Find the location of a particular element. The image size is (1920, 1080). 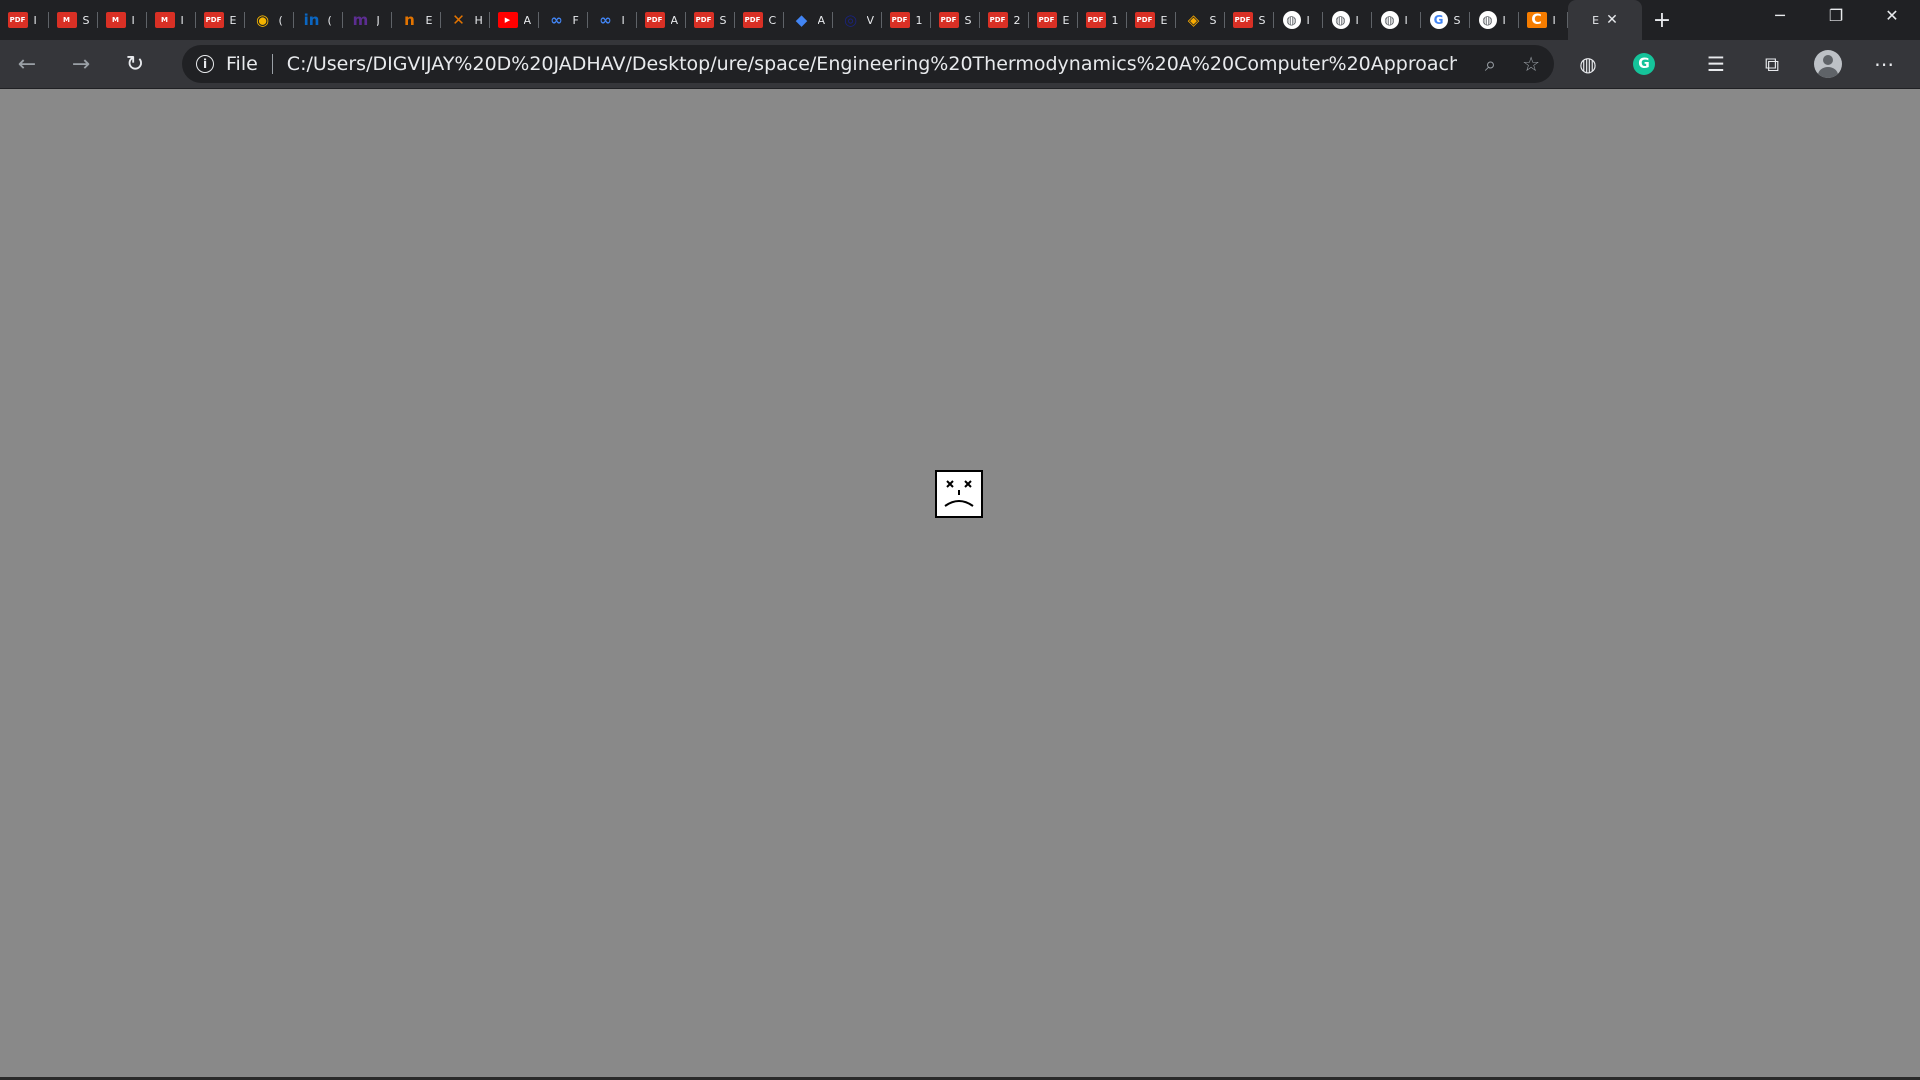

tab: ◉( is located at coordinates (269, 20).